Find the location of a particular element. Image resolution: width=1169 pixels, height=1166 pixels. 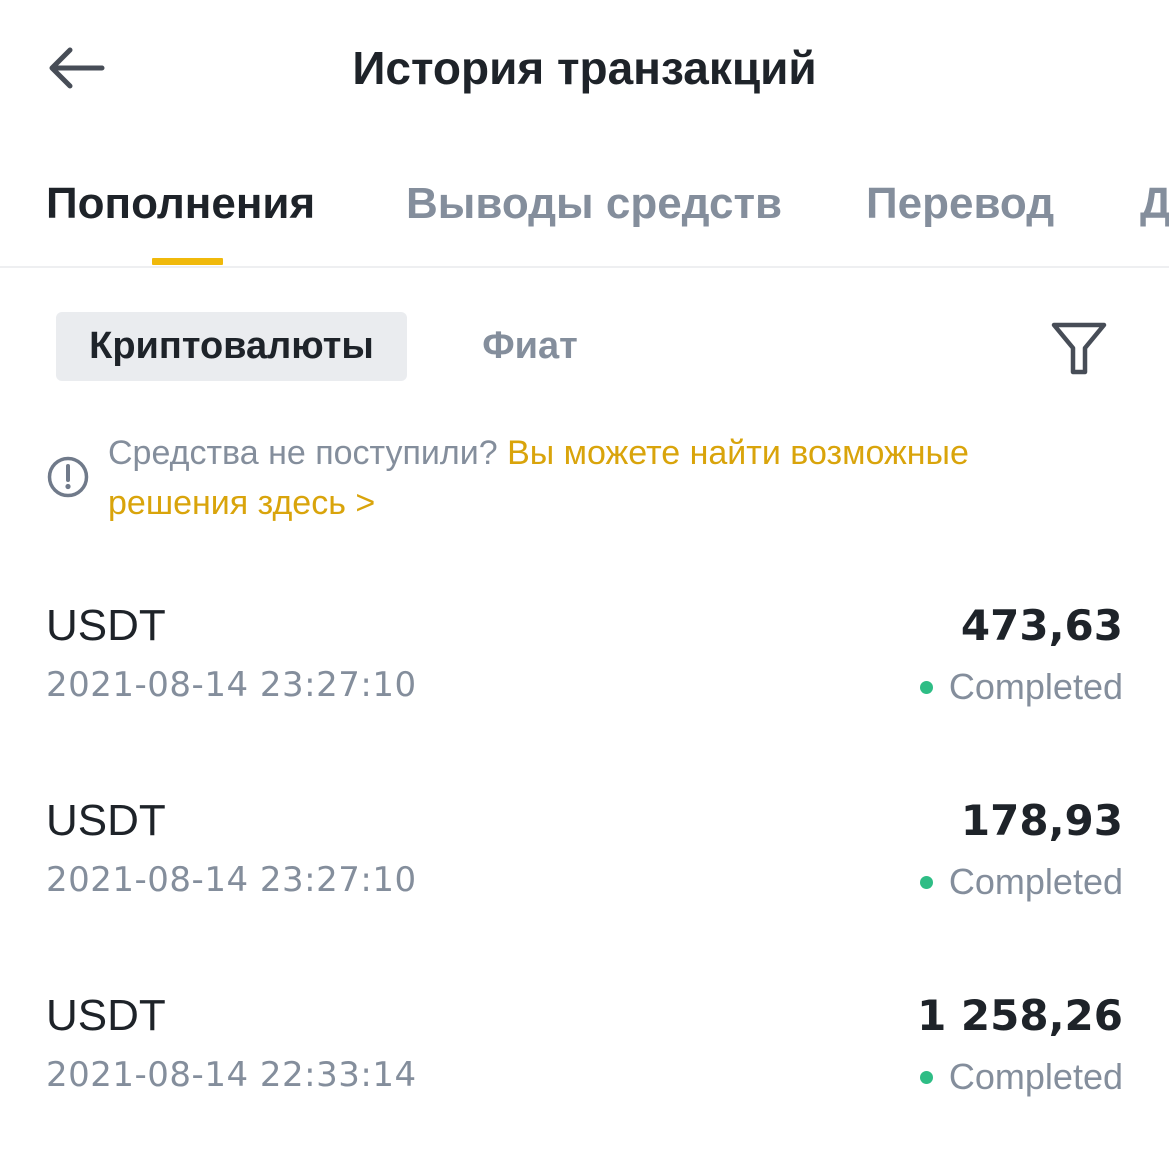

filter-button is located at coordinates (1079, 349).